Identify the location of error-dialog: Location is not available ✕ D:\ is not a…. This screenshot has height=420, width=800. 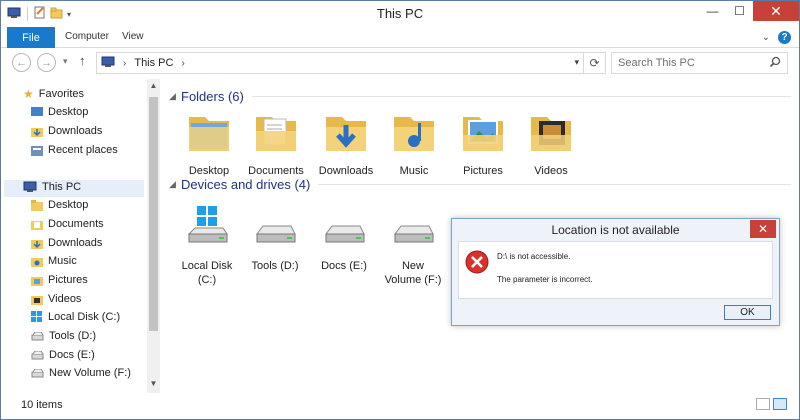
(615, 272).